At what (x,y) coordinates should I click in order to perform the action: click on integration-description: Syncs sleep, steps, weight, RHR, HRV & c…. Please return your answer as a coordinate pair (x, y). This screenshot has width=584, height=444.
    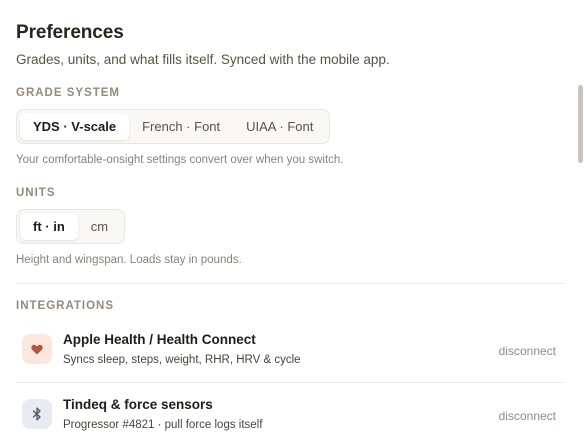
    Looking at the image, I should click on (182, 360).